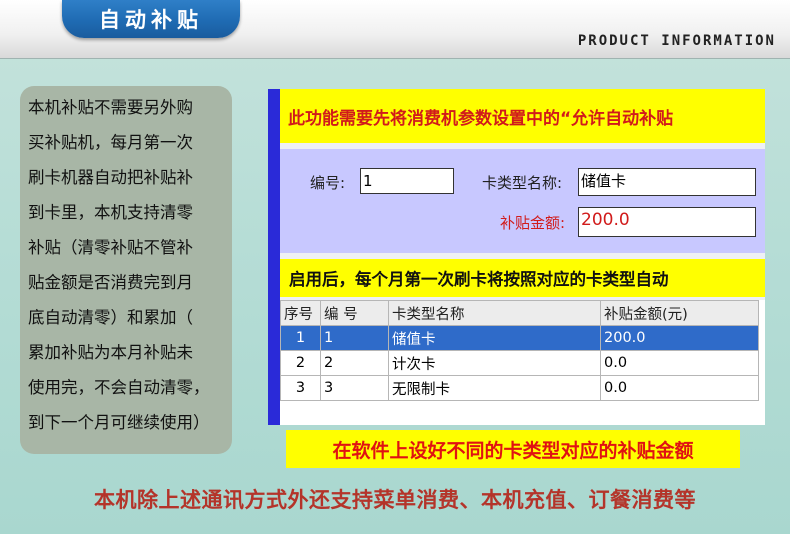 The width and height of the screenshot is (790, 534). Describe the element at coordinates (522, 278) in the screenshot. I see `notice-monthly-subsidy: 启用后，每个月第一次刷卡将按照对应的卡类型自动` at that location.